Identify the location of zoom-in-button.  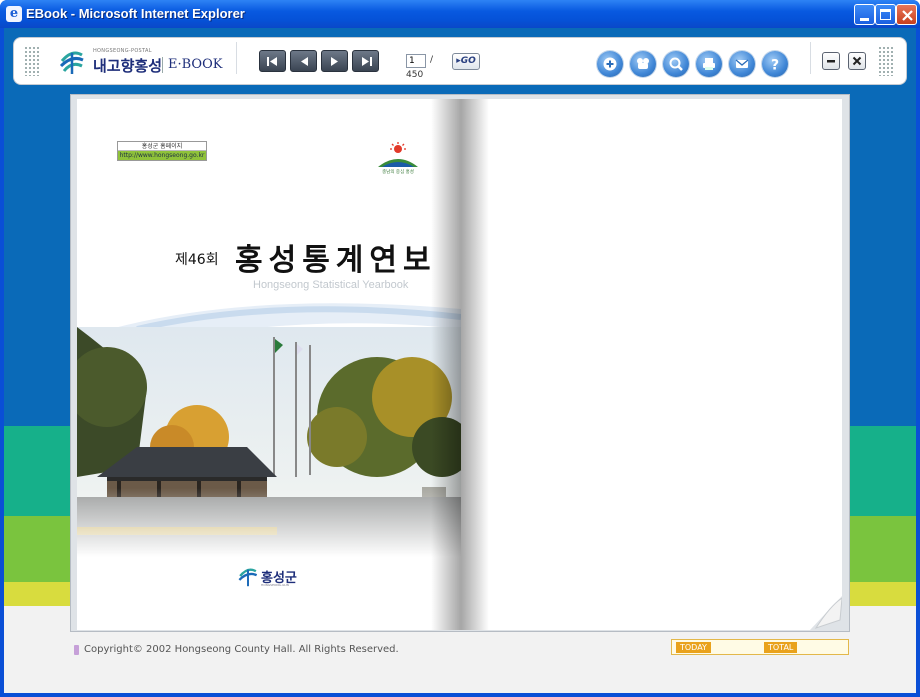
(610, 64).